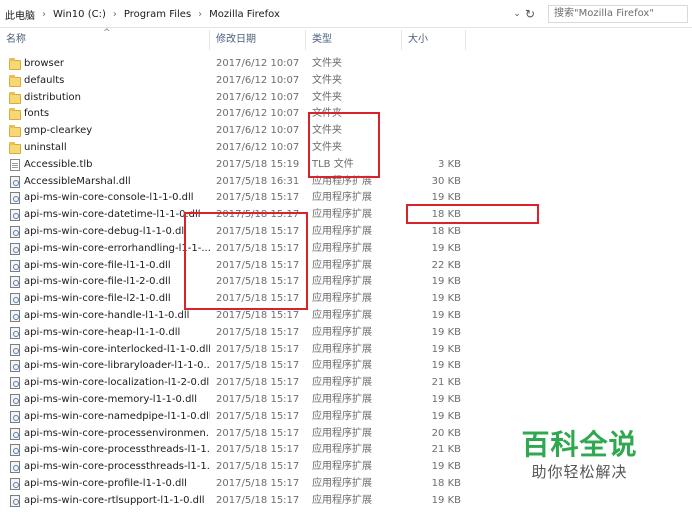 This screenshot has height=520, width=692. What do you see at coordinates (354, 40) in the screenshot?
I see `column-header-type: 类型` at bounding box center [354, 40].